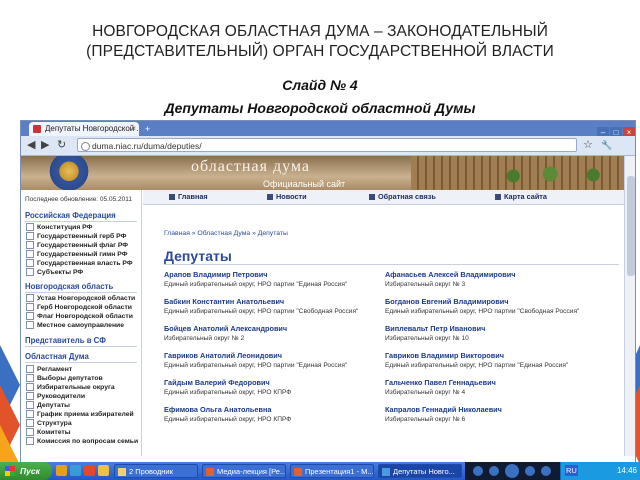  What do you see at coordinates (79, 307) in the screenshot?
I see `sidebar-item: Герб Новгородской области` at bounding box center [79, 307].